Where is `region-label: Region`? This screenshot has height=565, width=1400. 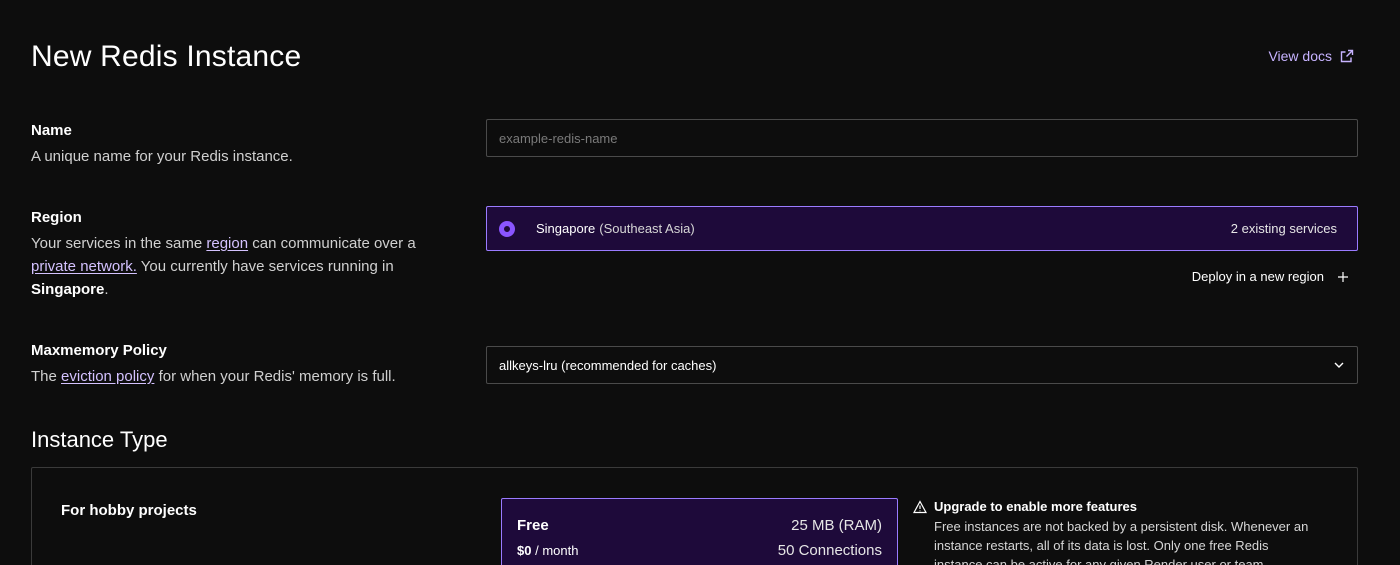 region-label: Region is located at coordinates (56, 217).